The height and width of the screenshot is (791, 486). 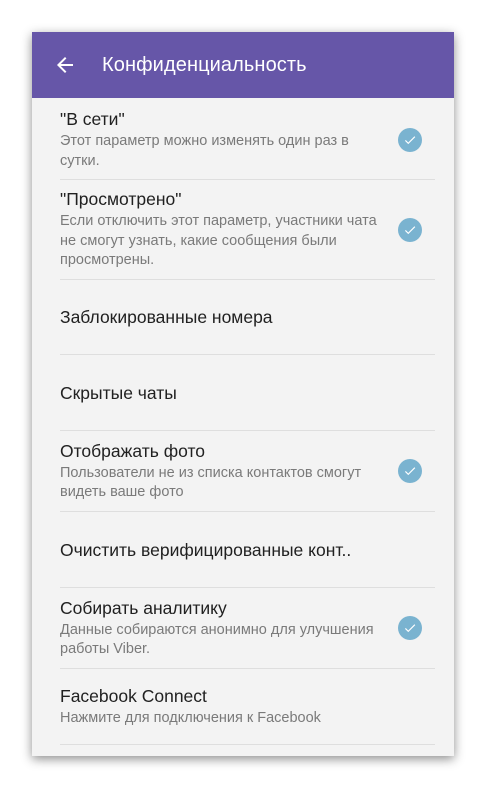 What do you see at coordinates (121, 199) in the screenshot?
I see `setting-title: "Просмотрено"` at bounding box center [121, 199].